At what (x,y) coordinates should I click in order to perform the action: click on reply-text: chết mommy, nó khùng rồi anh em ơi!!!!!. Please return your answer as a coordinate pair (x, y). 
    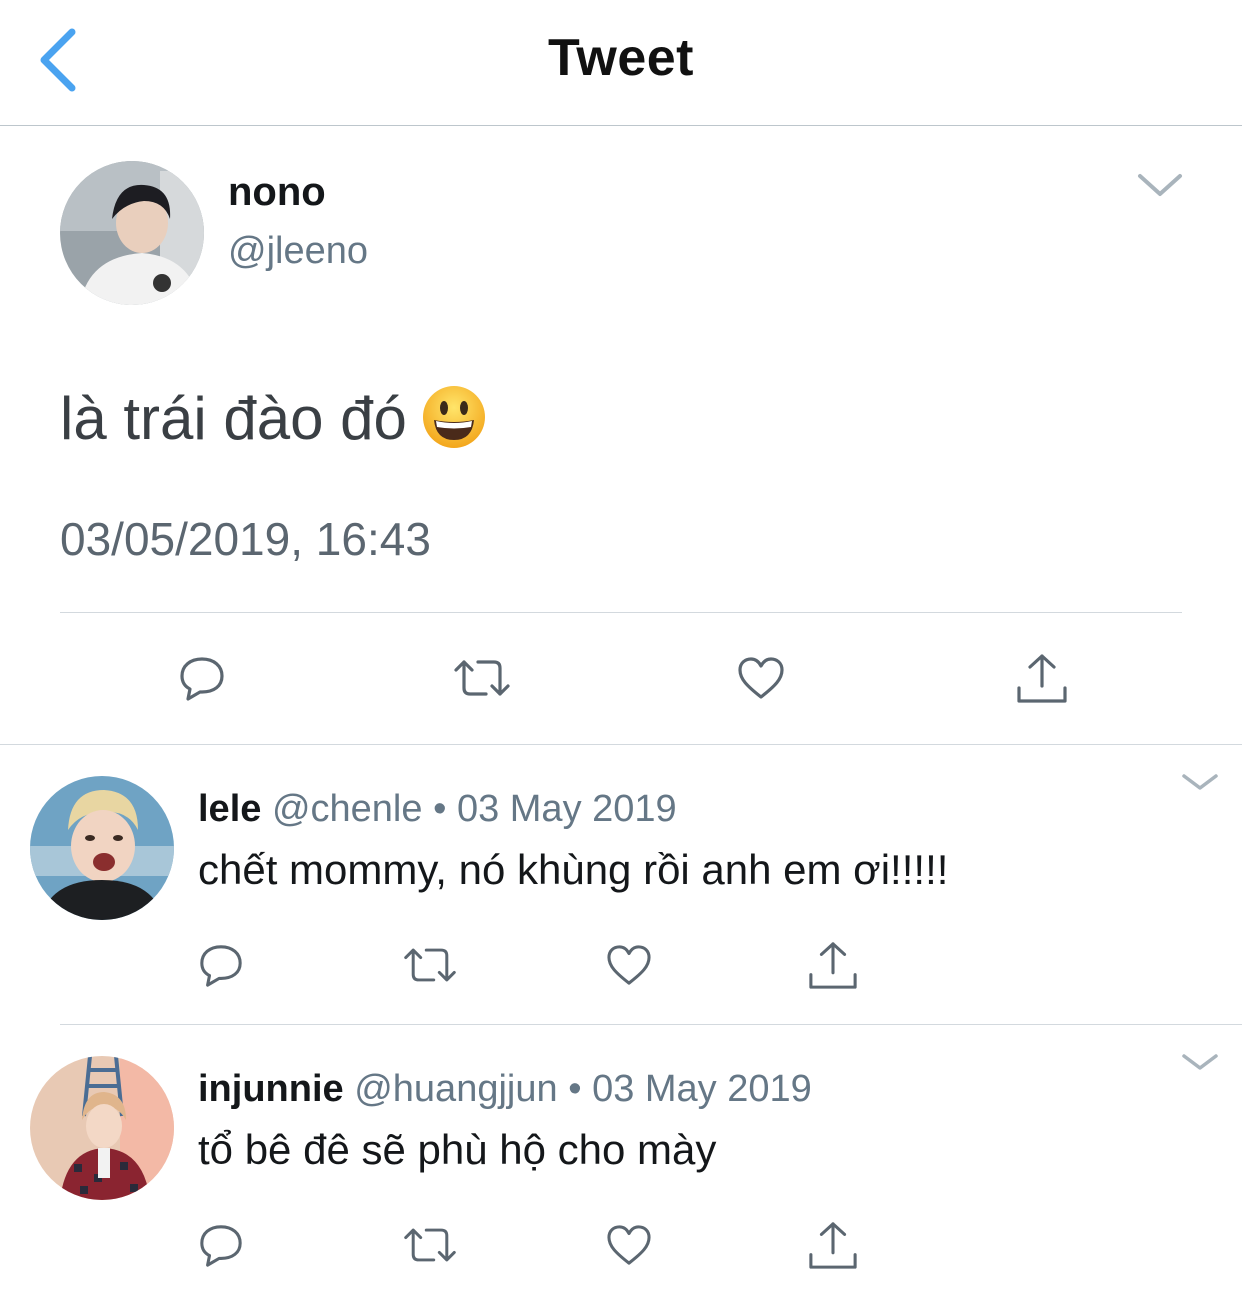
    Looking at the image, I should click on (573, 869).